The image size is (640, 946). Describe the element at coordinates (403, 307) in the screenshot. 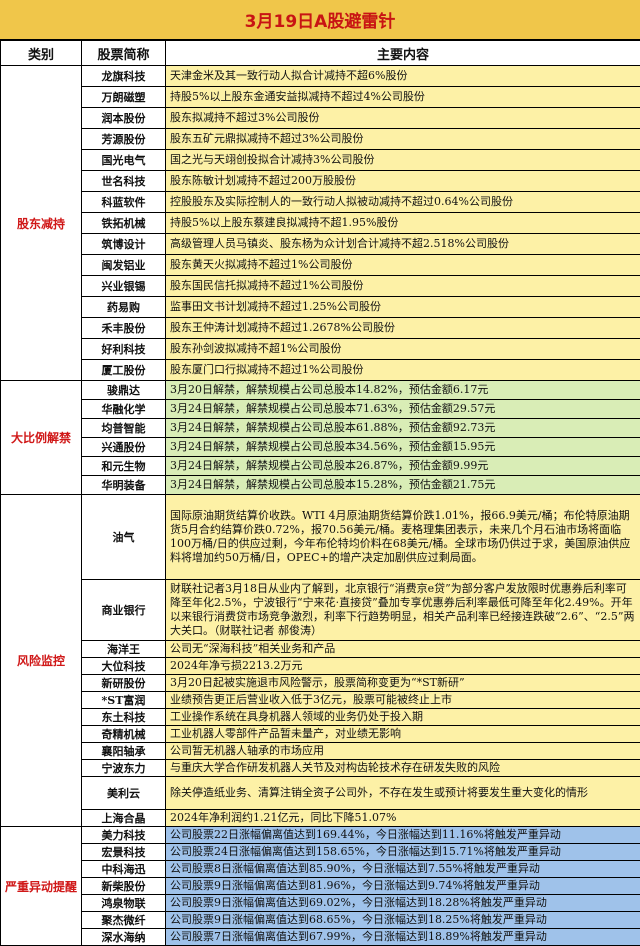

I see `main-content: 监事田文书计划减持不超过1.25%公司股份` at that location.